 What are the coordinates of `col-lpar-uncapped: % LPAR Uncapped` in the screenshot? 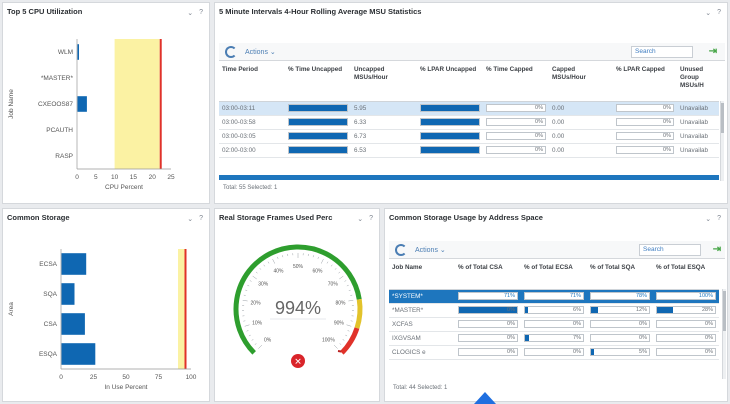 It's located at (450, 82).